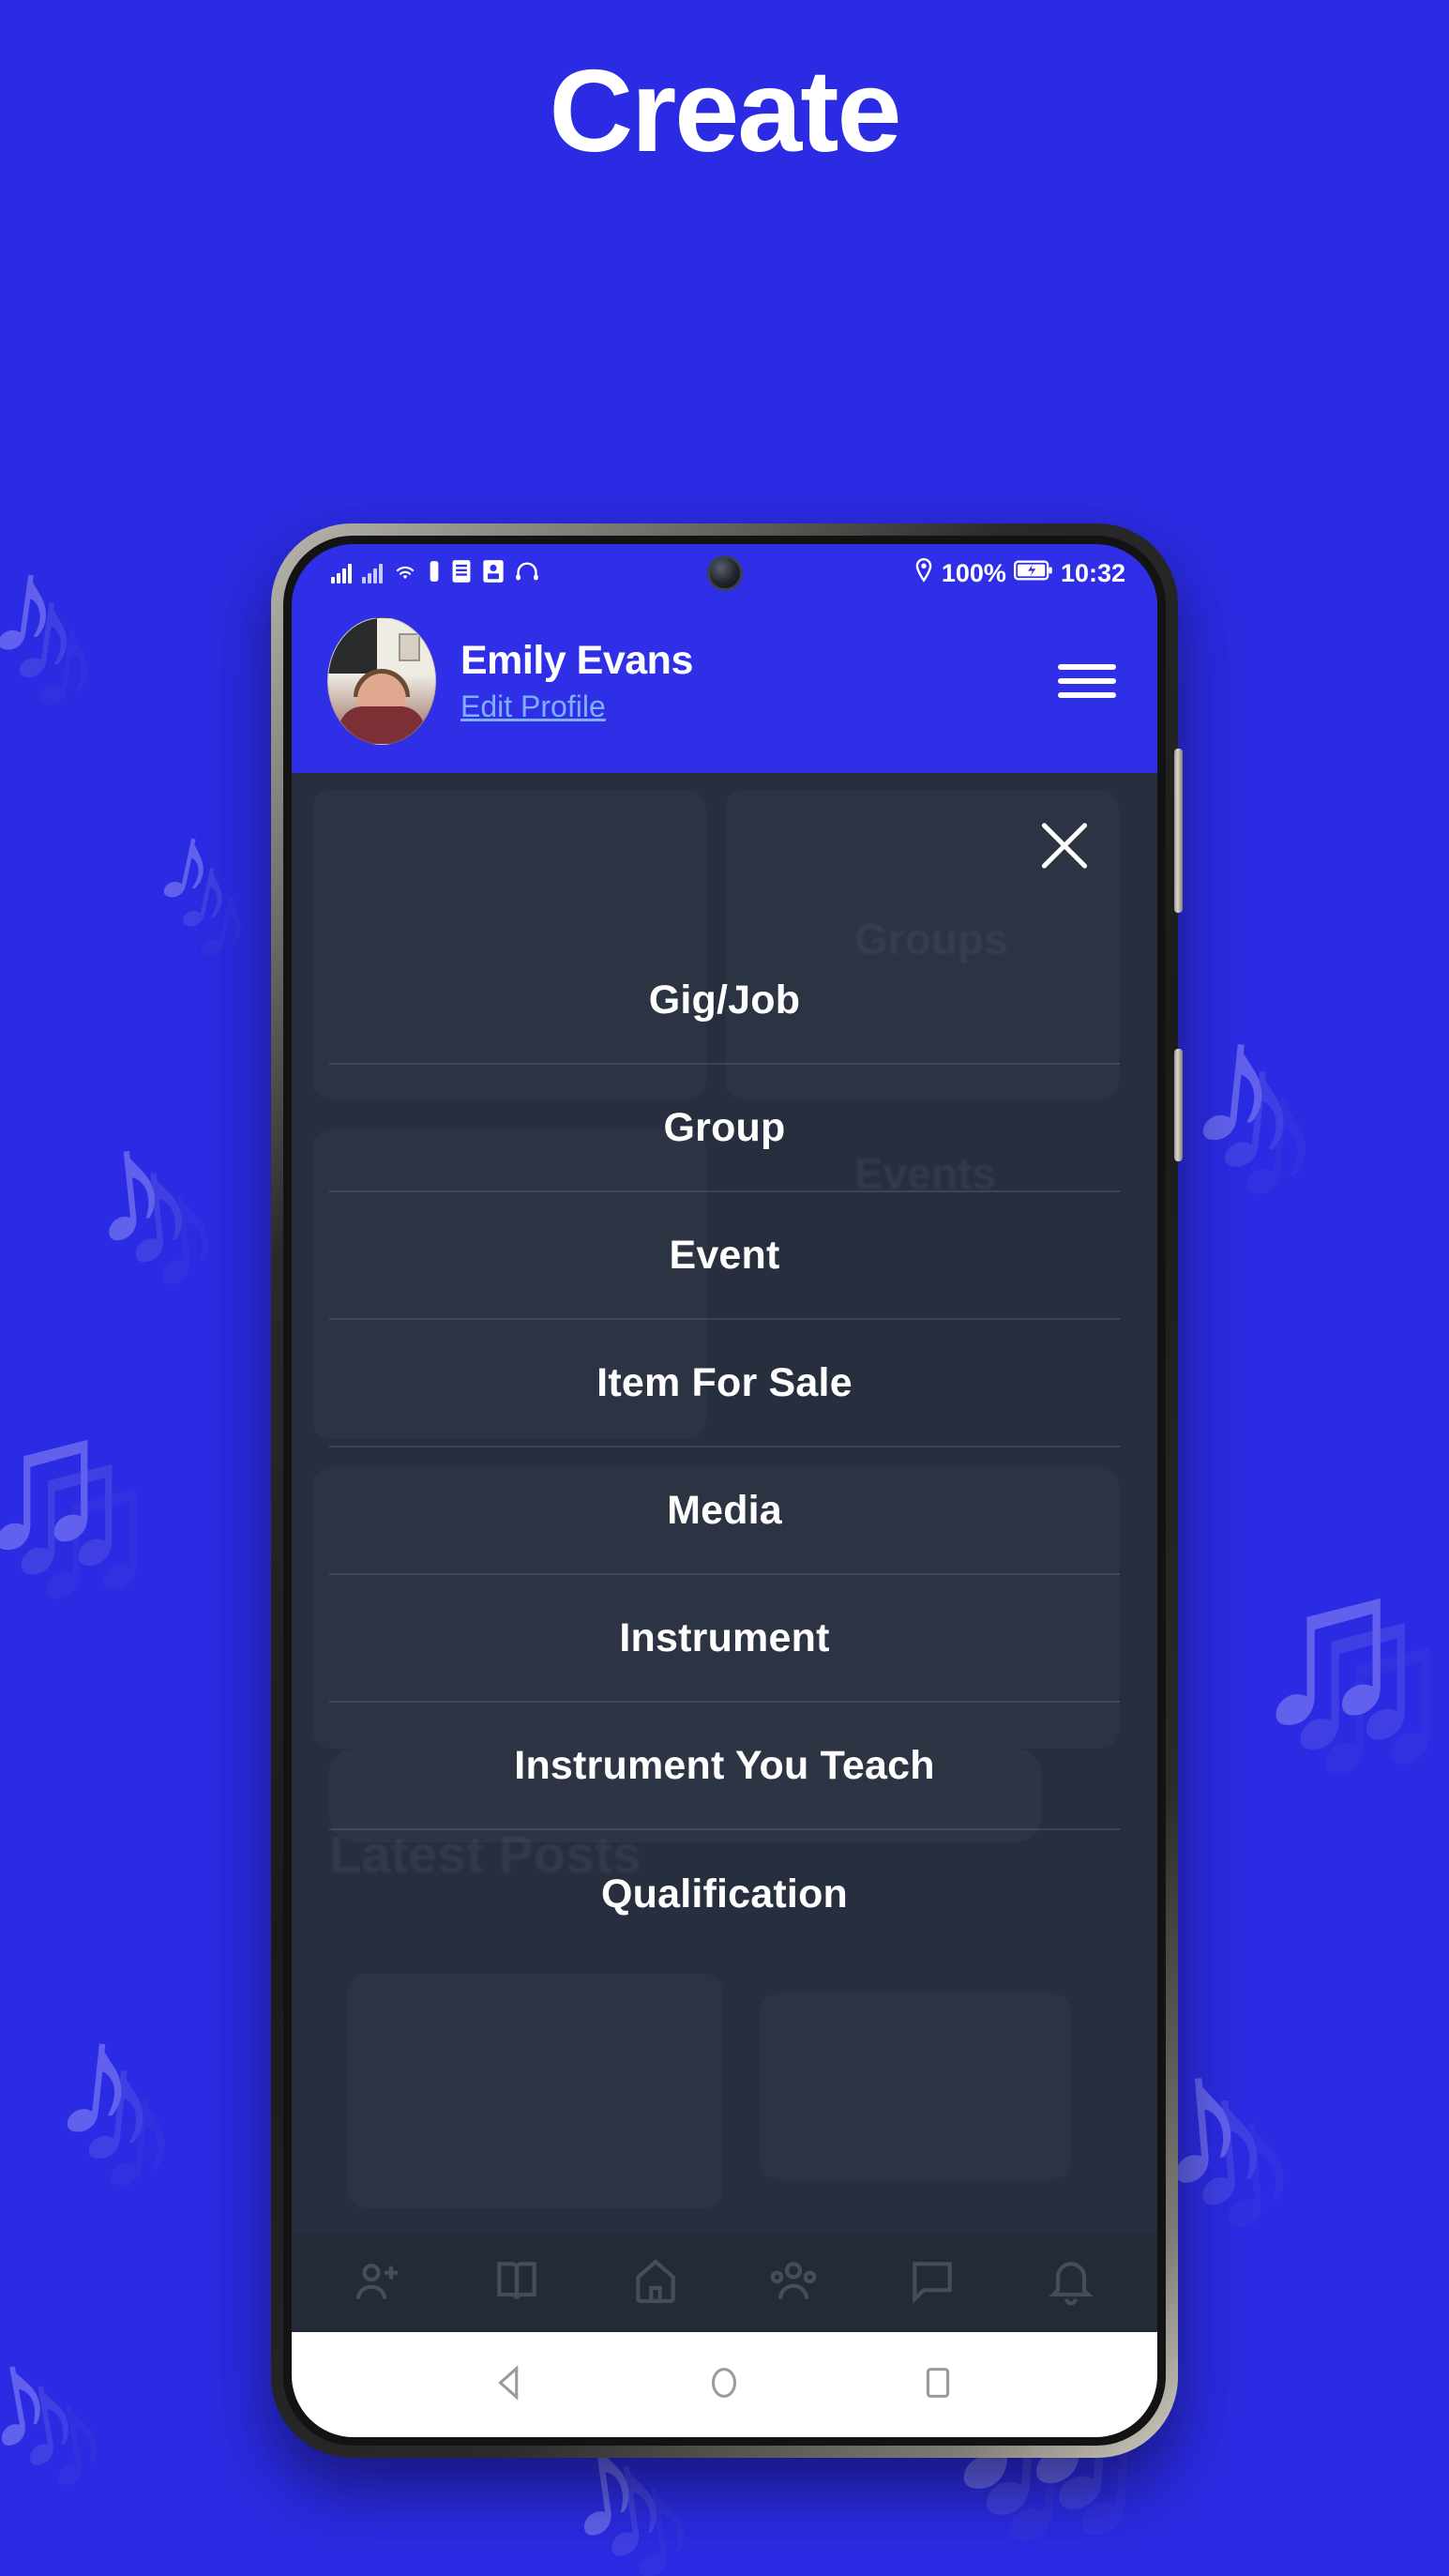  Describe the element at coordinates (1033, 573) in the screenshot. I see `battery-charging-icon` at that location.